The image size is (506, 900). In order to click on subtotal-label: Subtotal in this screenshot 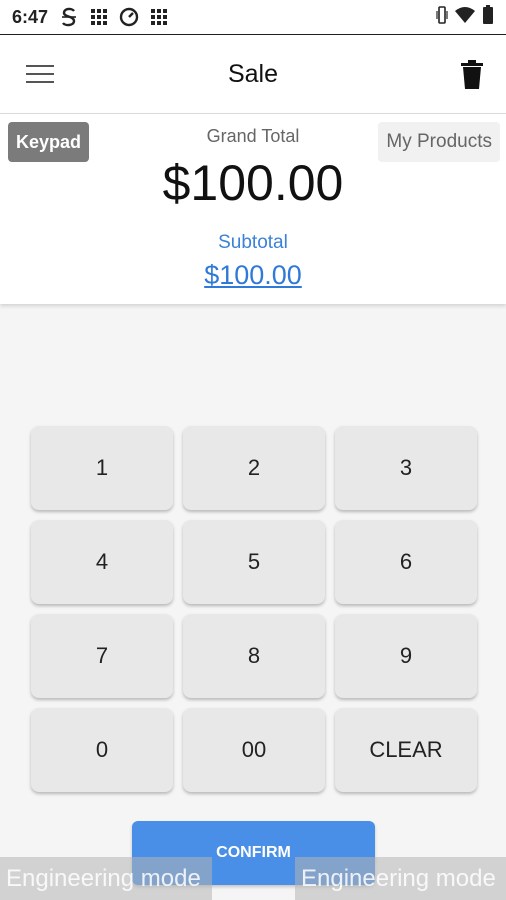, I will do `click(253, 242)`.